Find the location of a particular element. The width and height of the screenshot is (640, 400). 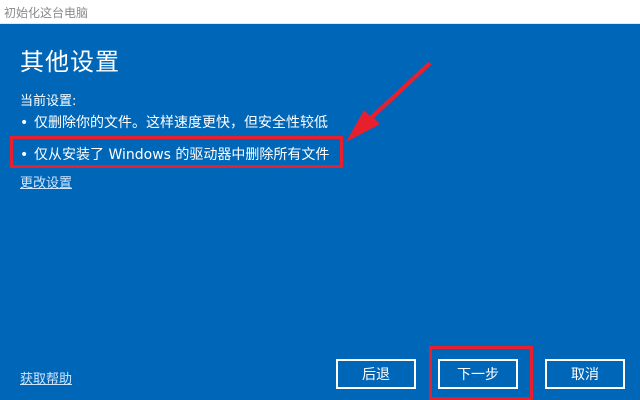

window-titlebar: 初始化这台电脑 is located at coordinates (320, 12).